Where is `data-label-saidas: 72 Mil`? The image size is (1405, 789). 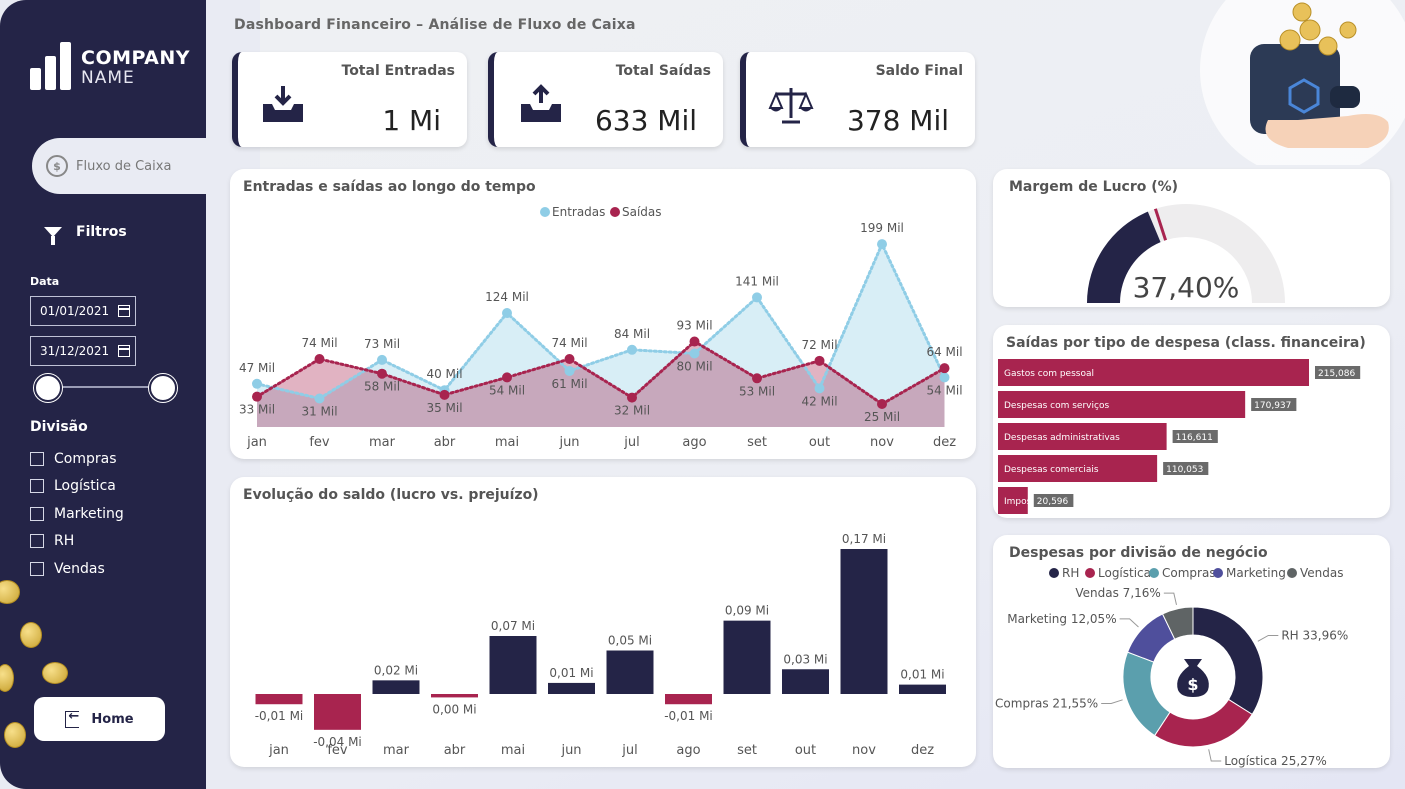
data-label-saidas: 72 Mil is located at coordinates (819, 345).